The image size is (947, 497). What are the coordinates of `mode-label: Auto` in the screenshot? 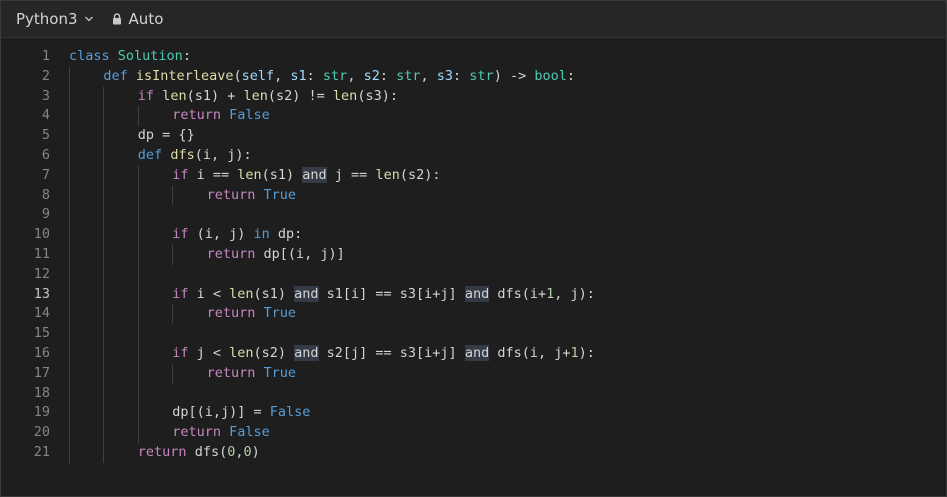 It's located at (146, 19).